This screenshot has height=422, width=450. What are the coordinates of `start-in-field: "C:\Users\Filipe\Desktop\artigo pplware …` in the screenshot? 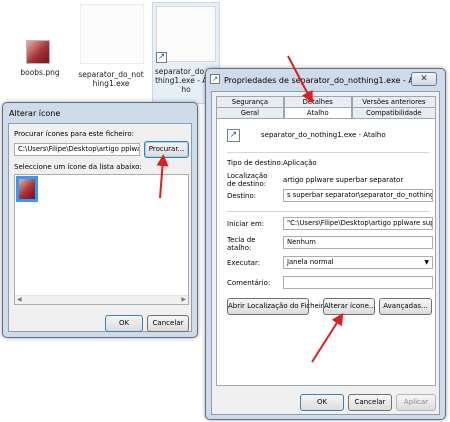 It's located at (358, 223).